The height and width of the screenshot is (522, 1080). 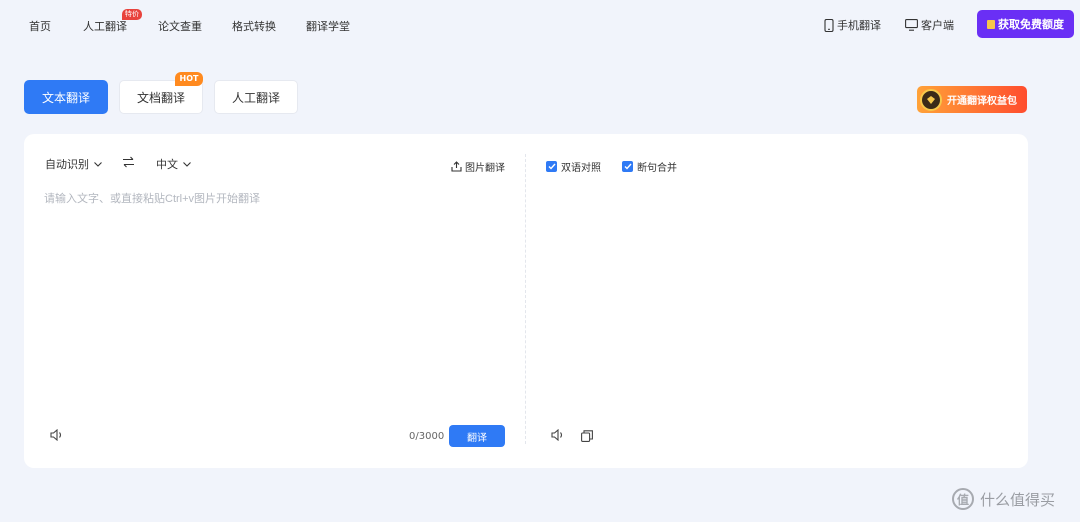 I want to click on watermark: 值 什么值得买, so click(x=1003, y=499).